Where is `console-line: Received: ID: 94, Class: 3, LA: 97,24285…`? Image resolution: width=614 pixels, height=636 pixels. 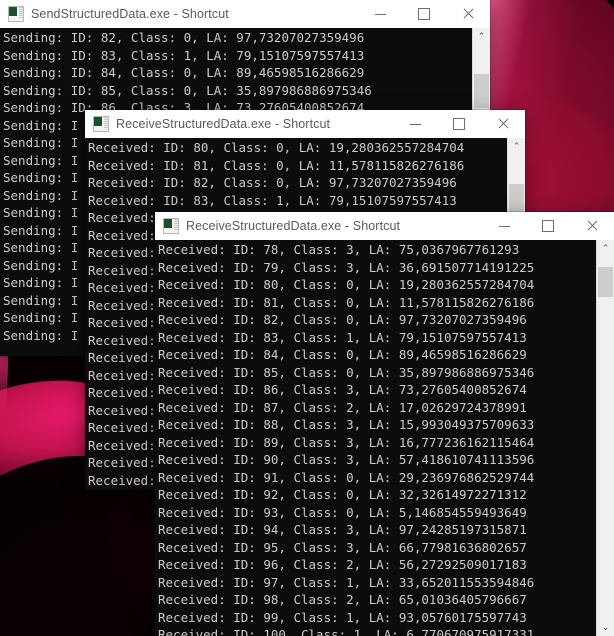 console-line: Received: ID: 94, Class: 3, LA: 97,24285… is located at coordinates (342, 529).